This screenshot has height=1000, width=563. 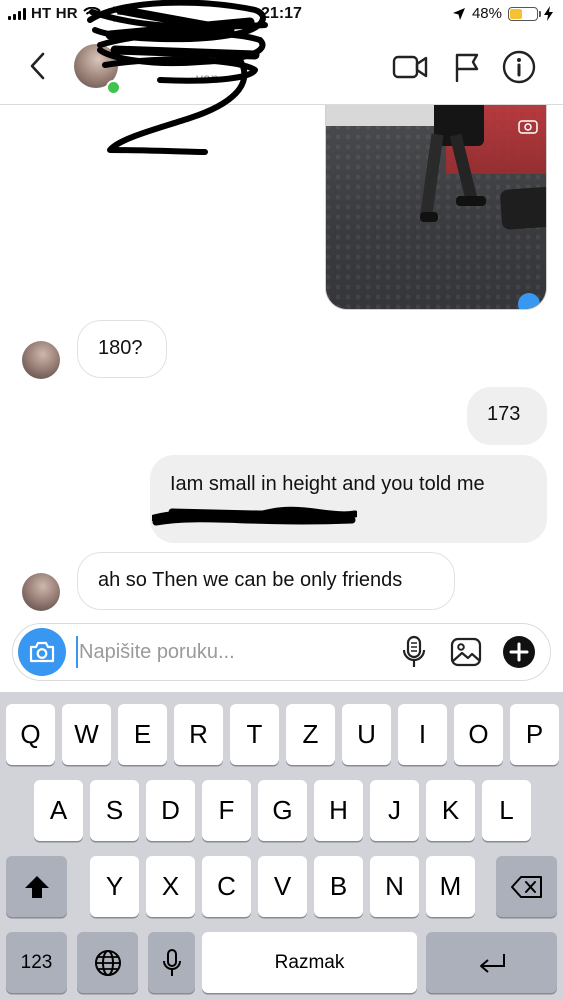 I want to click on message-input, so click(x=229, y=652).